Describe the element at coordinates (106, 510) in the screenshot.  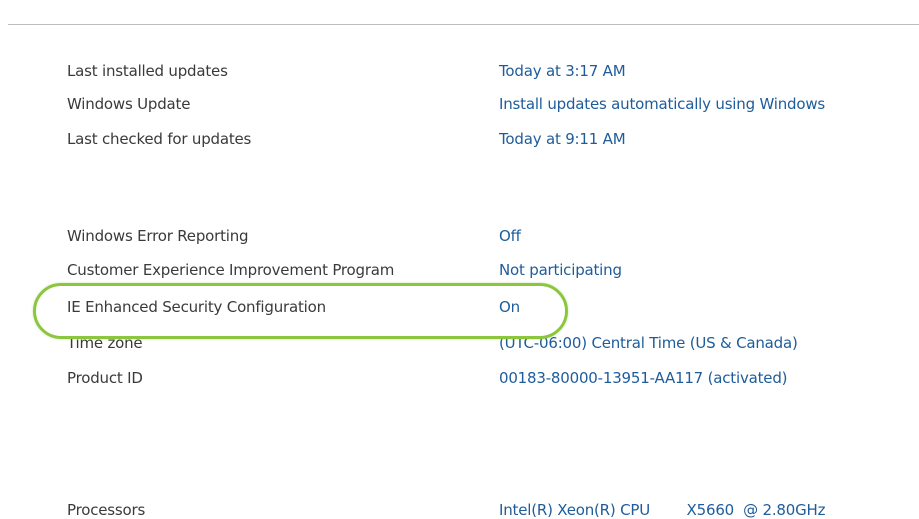
I see `label-processors: Processors` at that location.